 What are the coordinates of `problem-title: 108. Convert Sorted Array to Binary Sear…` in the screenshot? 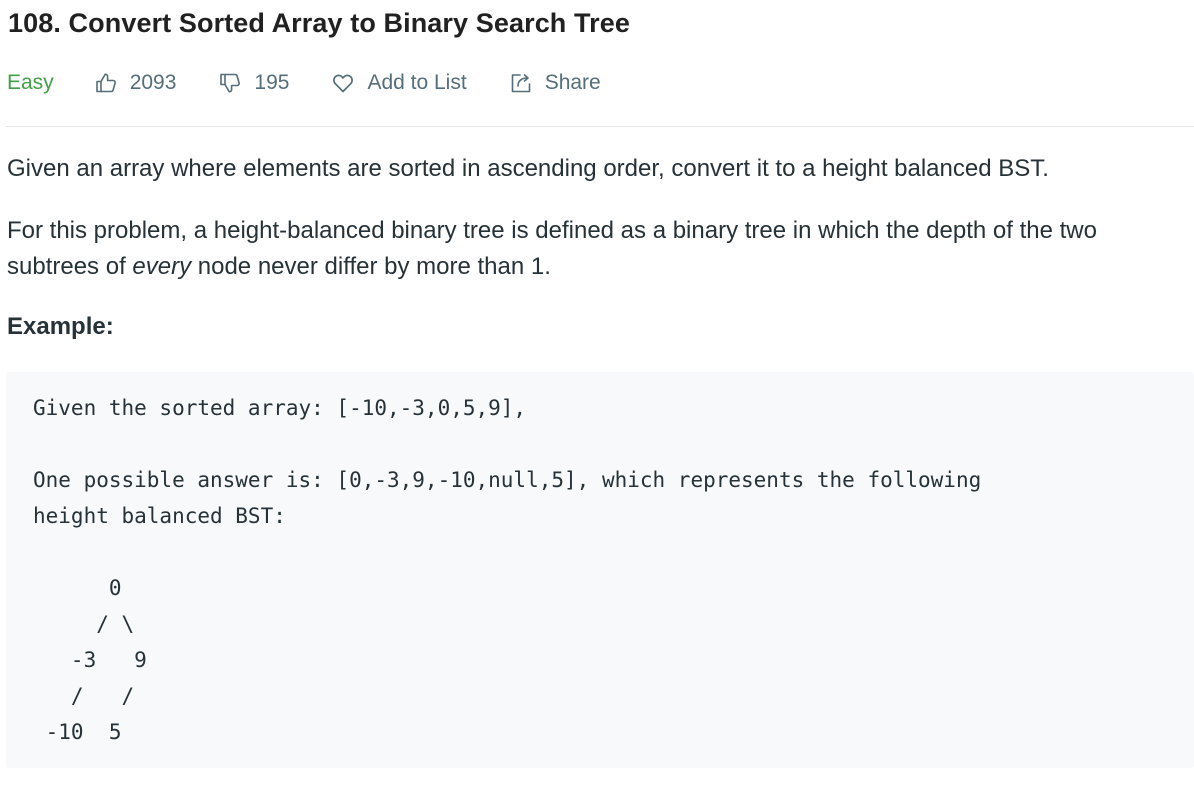 It's located at (319, 23).